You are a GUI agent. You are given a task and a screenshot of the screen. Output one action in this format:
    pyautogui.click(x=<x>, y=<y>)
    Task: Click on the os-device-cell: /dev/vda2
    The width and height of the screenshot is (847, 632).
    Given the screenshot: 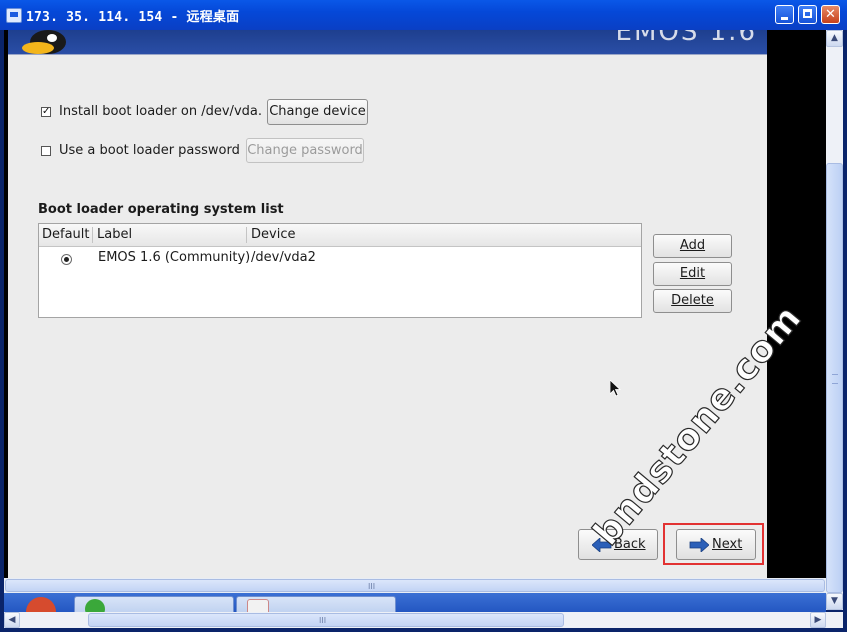 What is the action you would take?
    pyautogui.click(x=283, y=257)
    